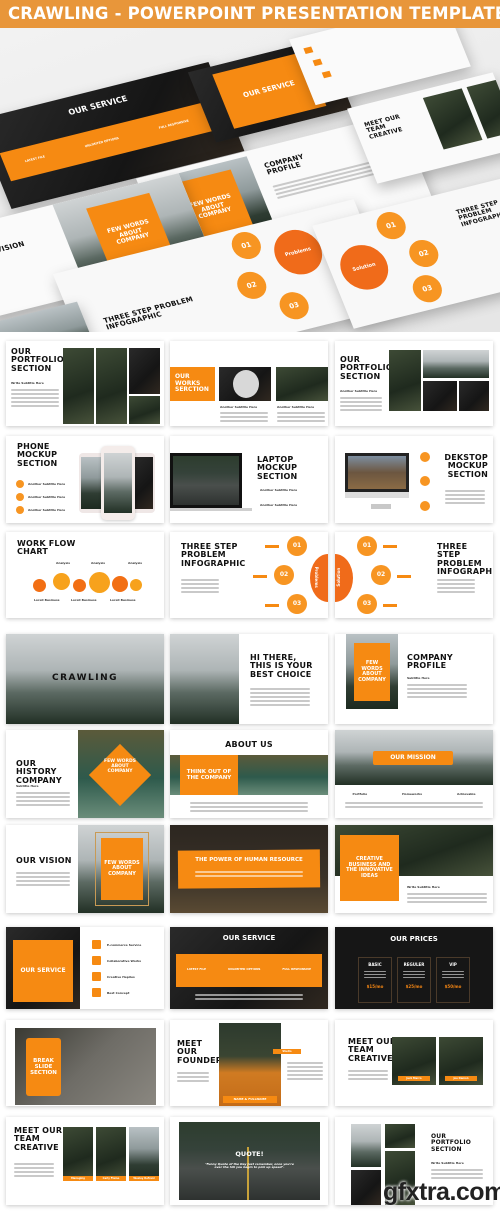  Describe the element at coordinates (377, 475) in the screenshot. I see `desktop-mockup` at that location.